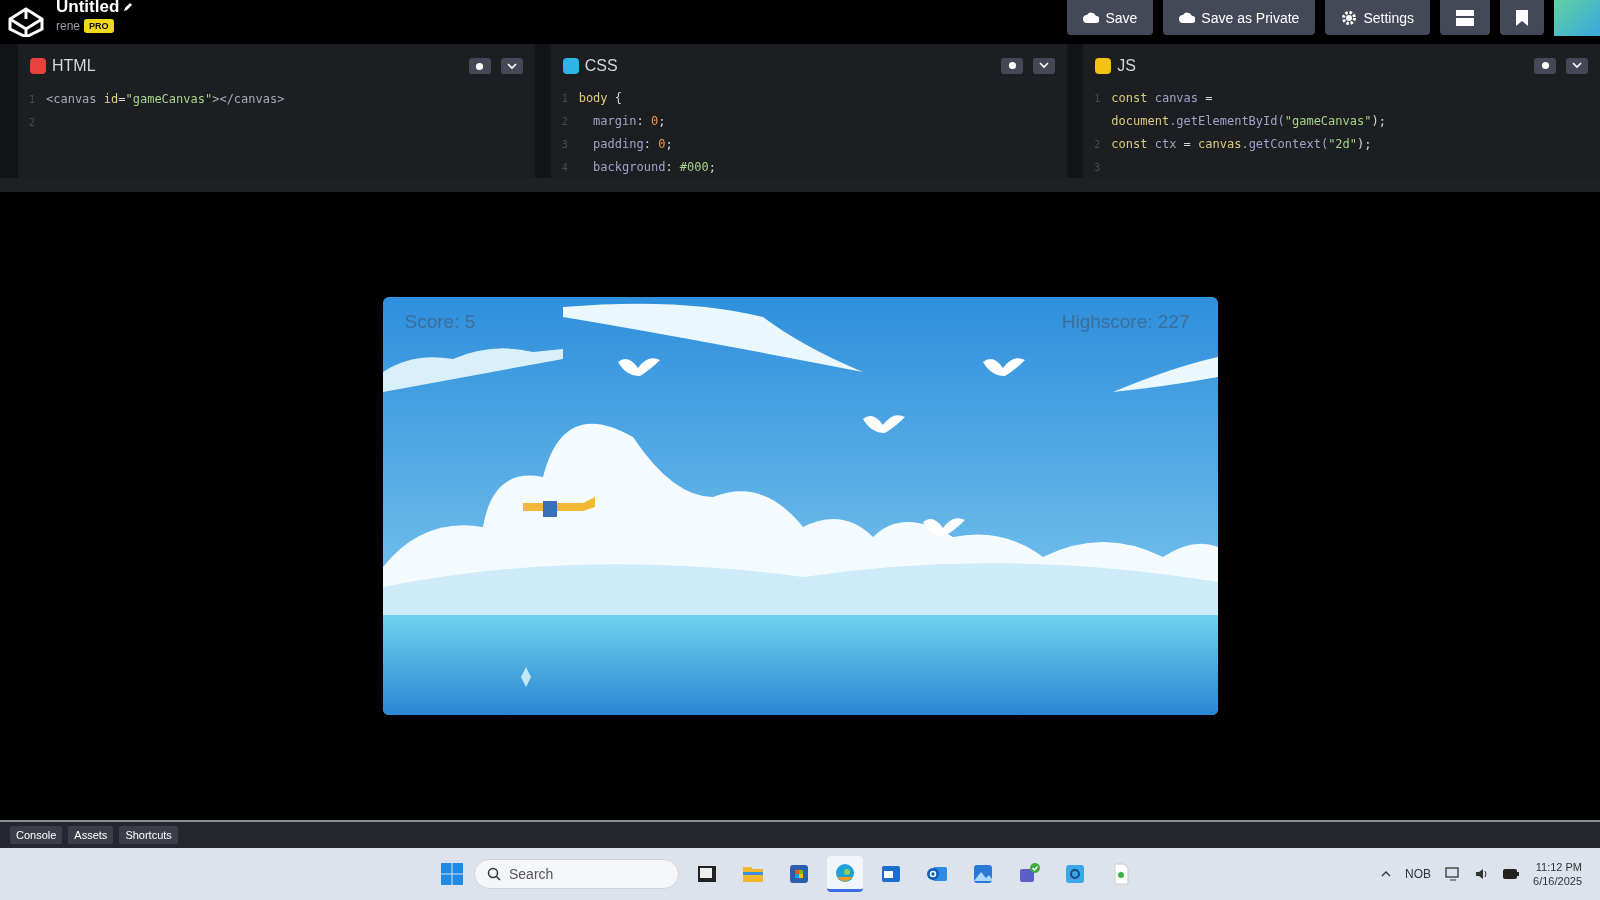 The image size is (1600, 900). What do you see at coordinates (1418, 874) in the screenshot?
I see `language-indicator: NOB` at bounding box center [1418, 874].